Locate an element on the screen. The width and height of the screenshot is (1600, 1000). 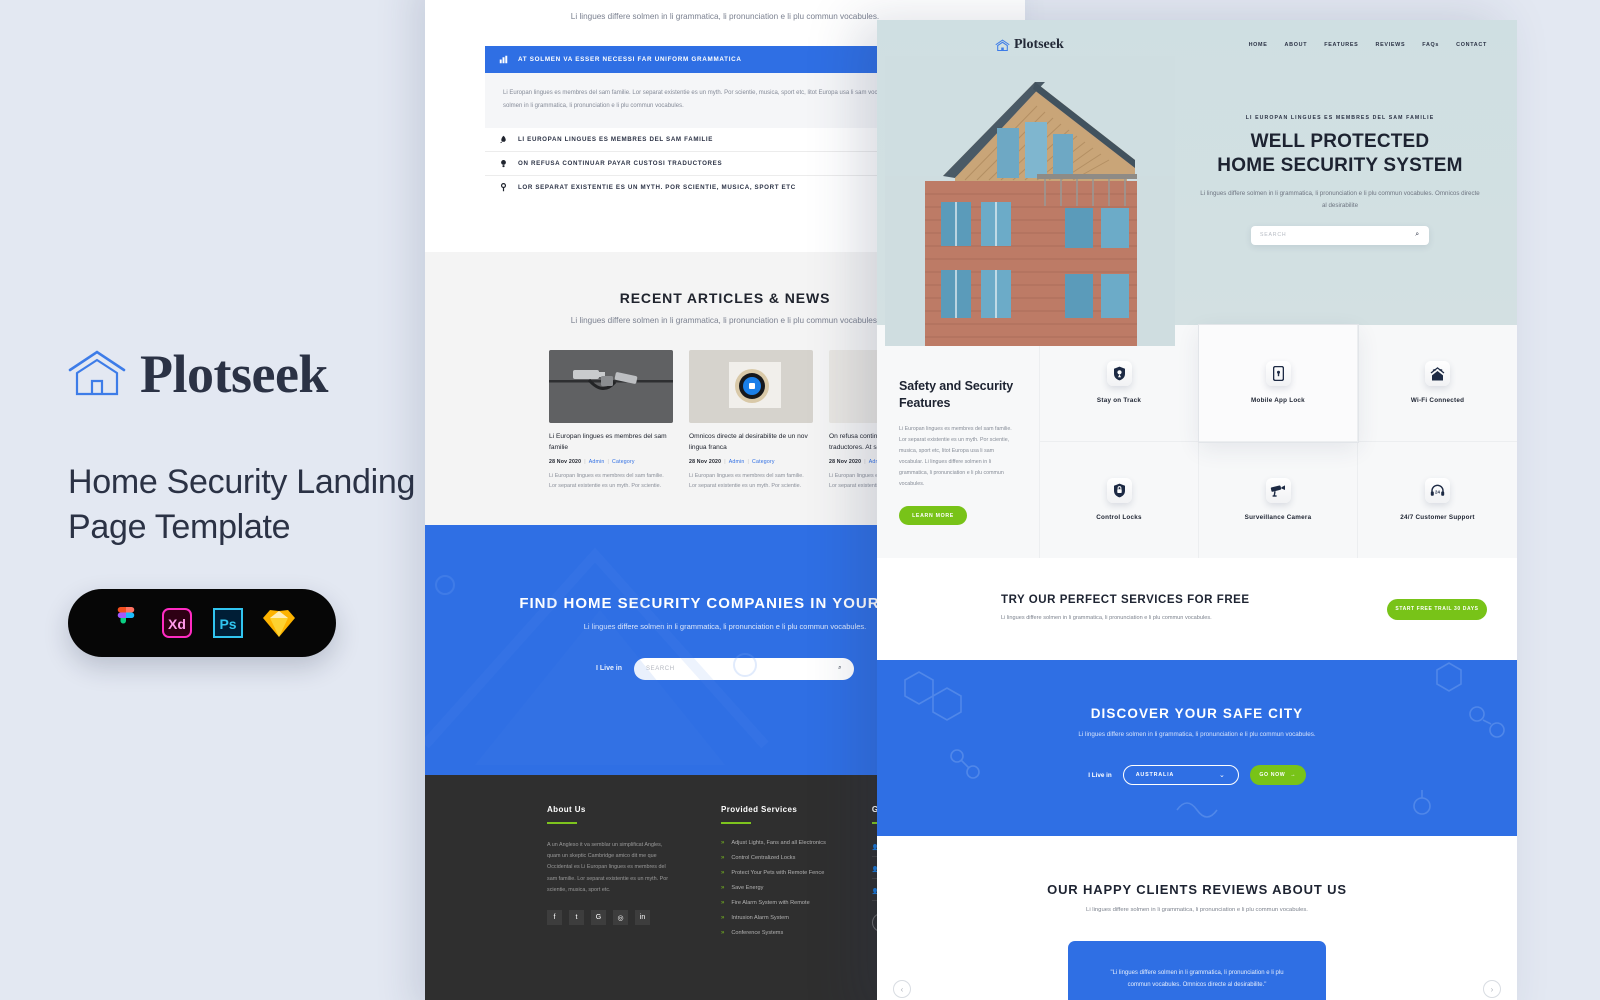
footer-service-item: » Intrusion Alarm System is located at coordinates (773, 918).